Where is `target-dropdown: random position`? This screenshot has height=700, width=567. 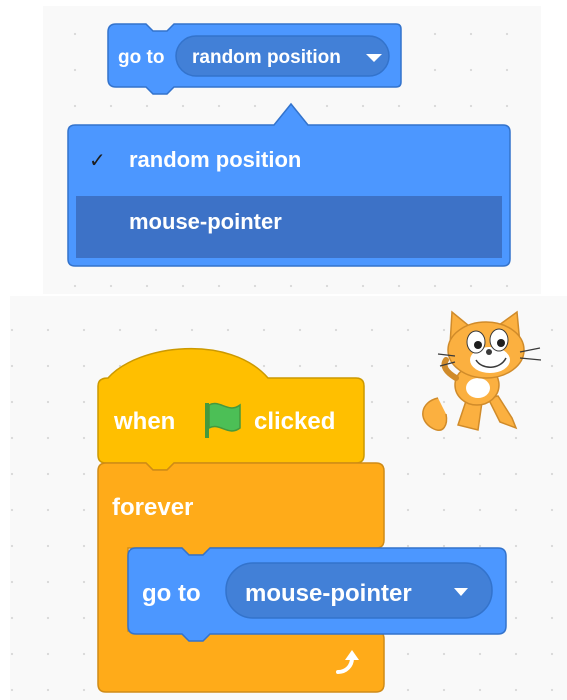
target-dropdown: random position is located at coordinates (282, 56).